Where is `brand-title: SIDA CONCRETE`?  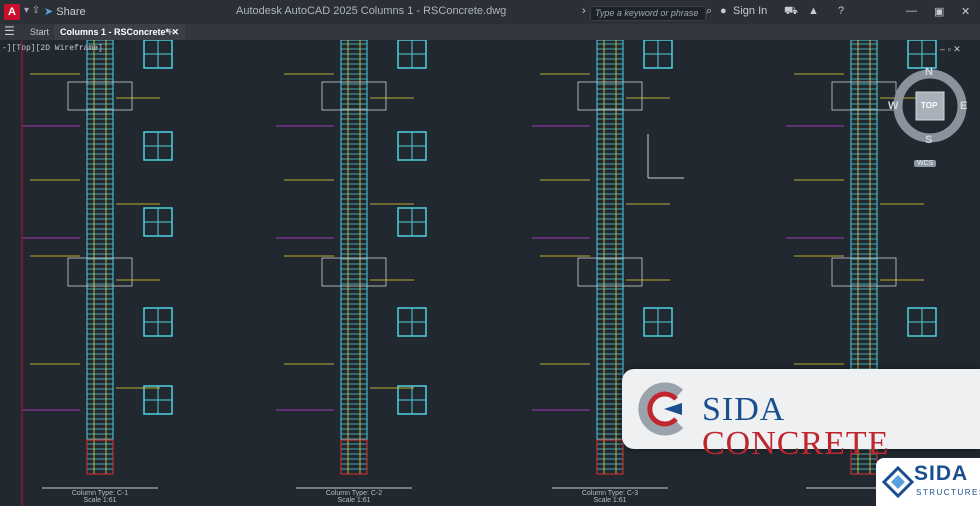
brand-title: SIDA CONCRETE is located at coordinates (841, 427).